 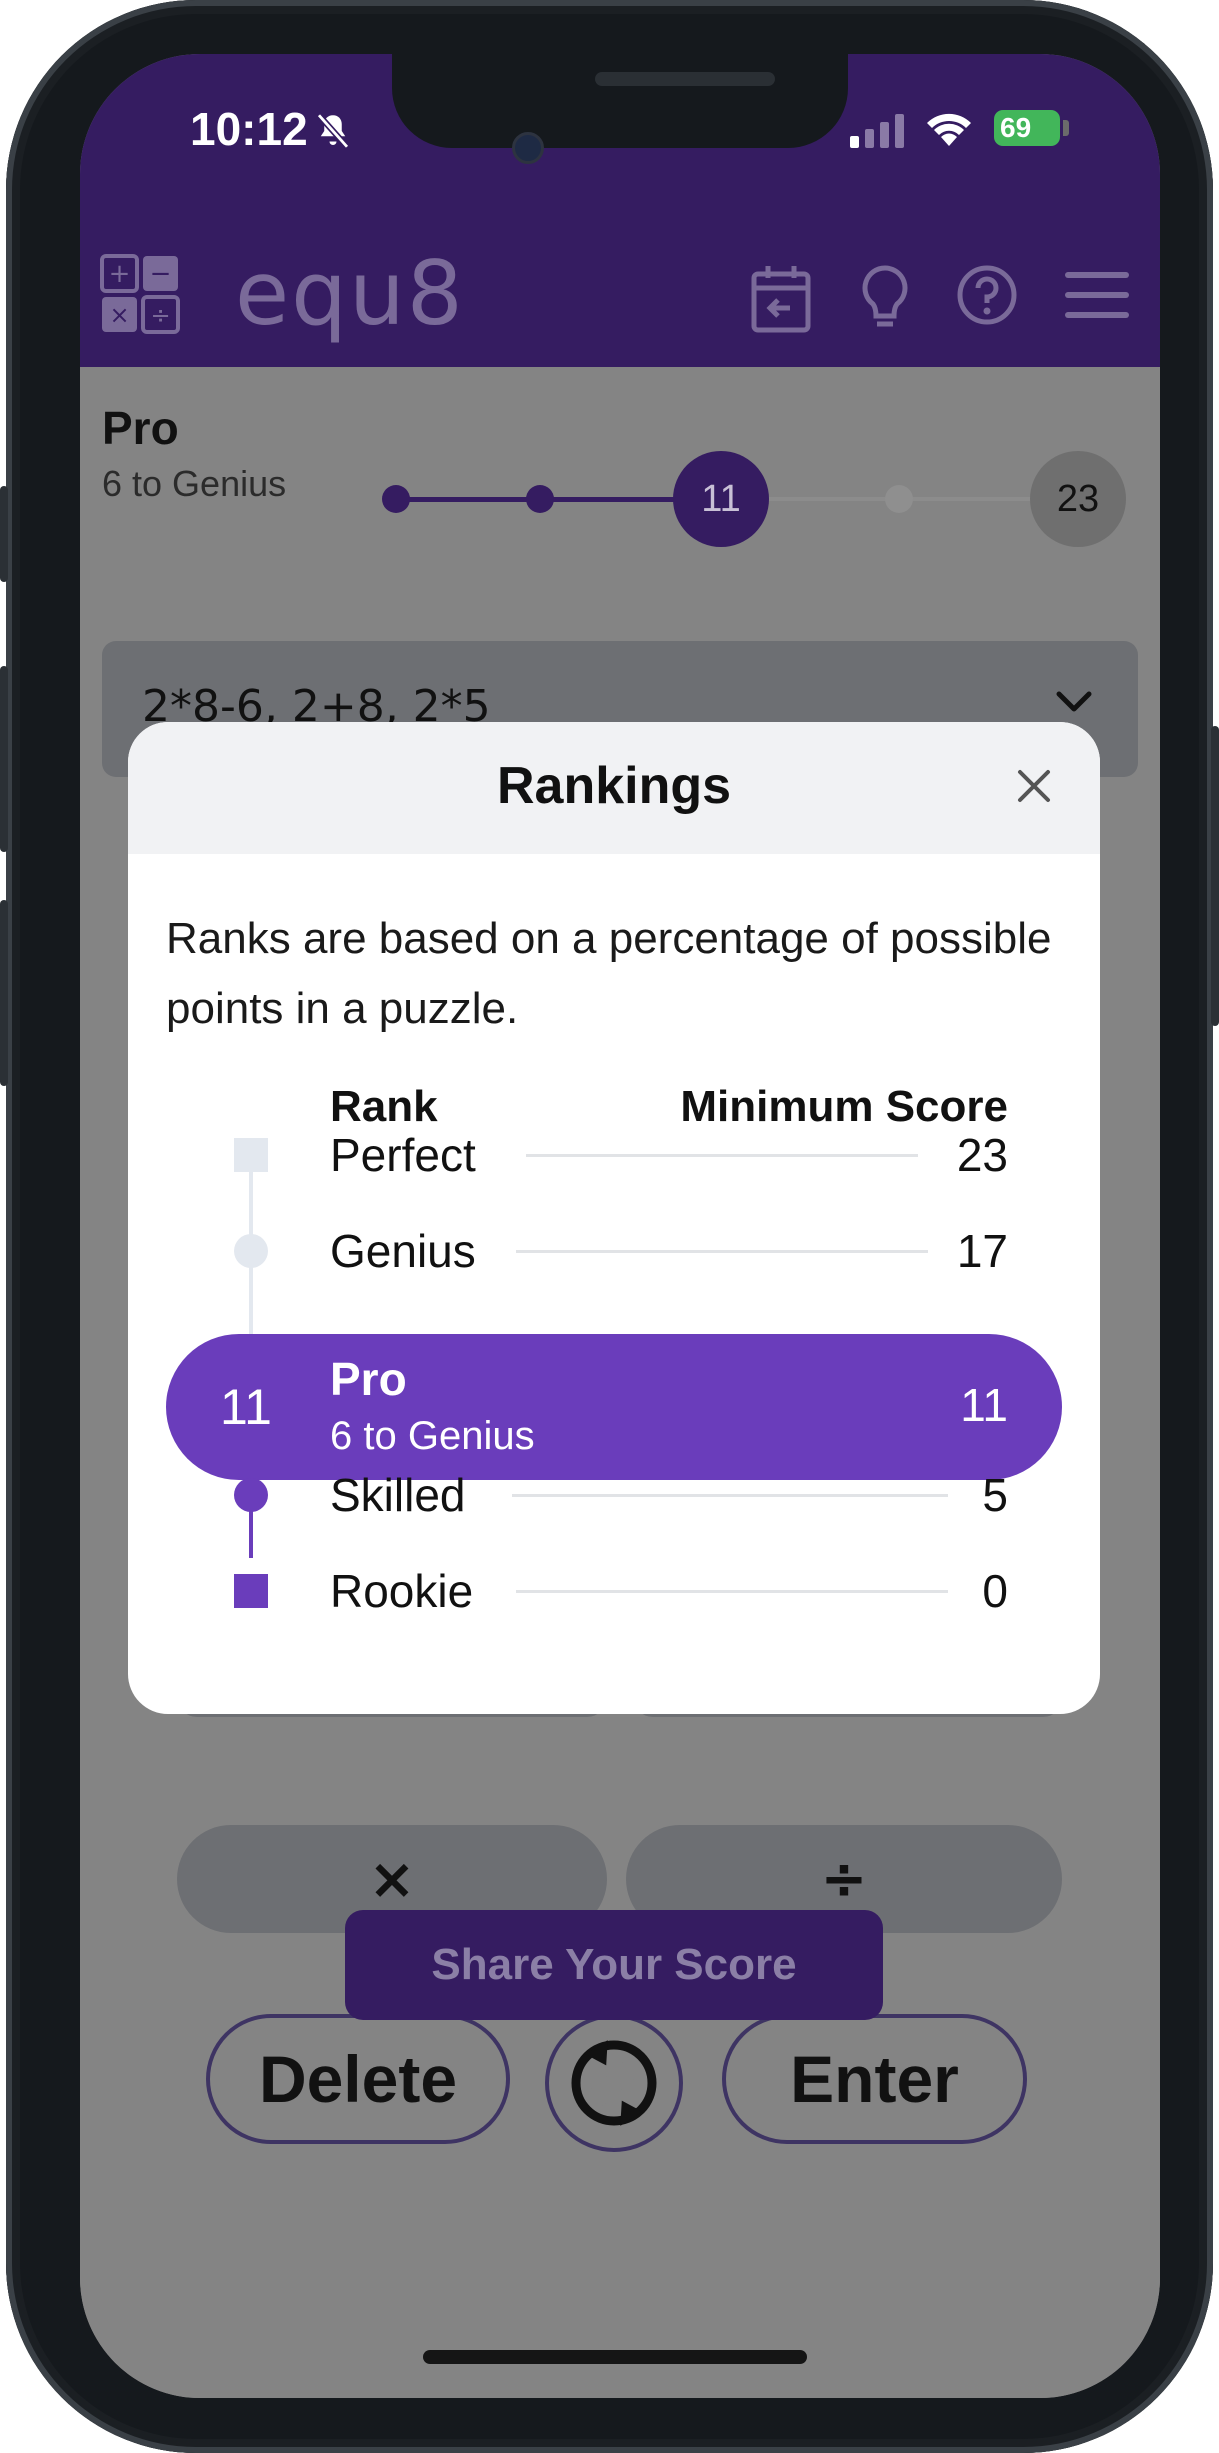 I want to click on rank-marker-skilled, so click(x=251, y=1495).